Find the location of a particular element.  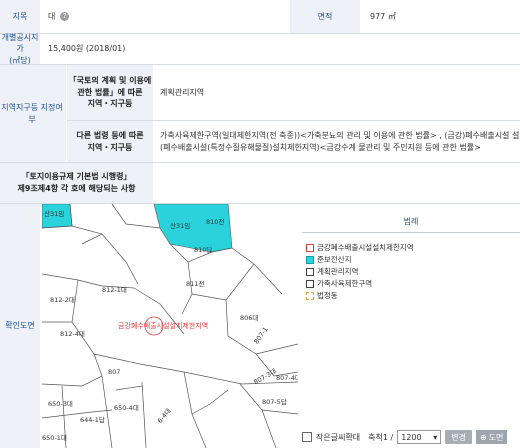

legend-label: 계획관리지역 is located at coordinates (338, 271).